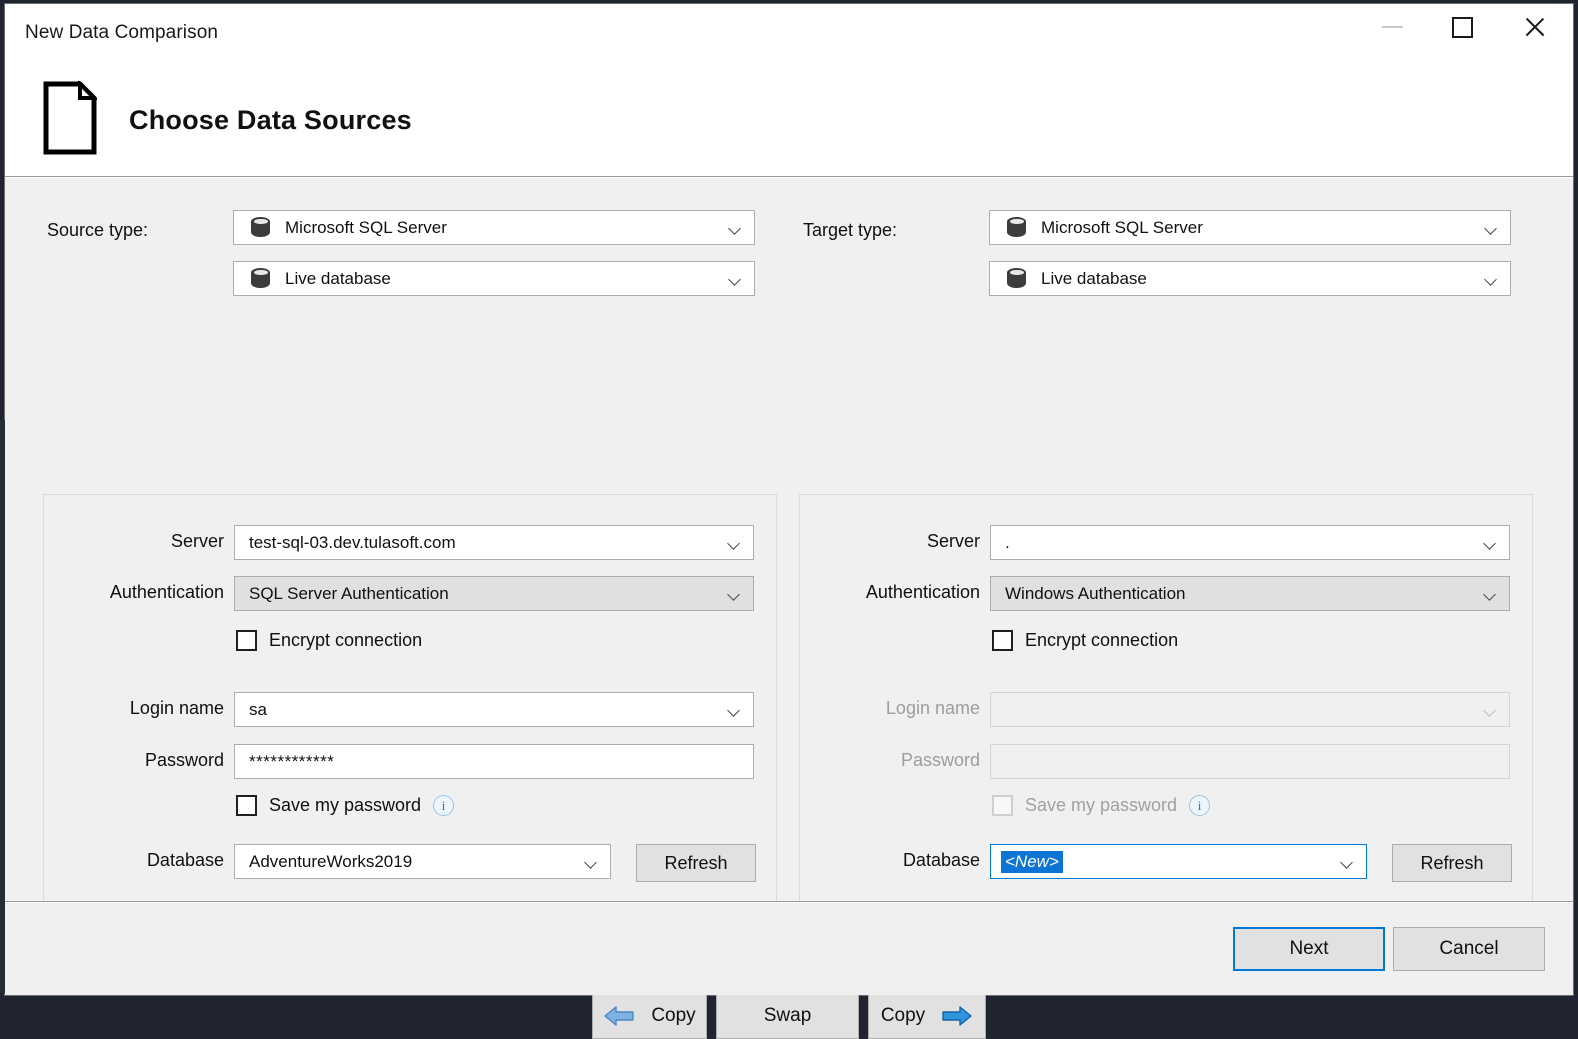 This screenshot has width=1578, height=1039. Describe the element at coordinates (494, 542) in the screenshot. I see `source-server-combo: test-sql-03.dev.tulasoft.com` at that location.